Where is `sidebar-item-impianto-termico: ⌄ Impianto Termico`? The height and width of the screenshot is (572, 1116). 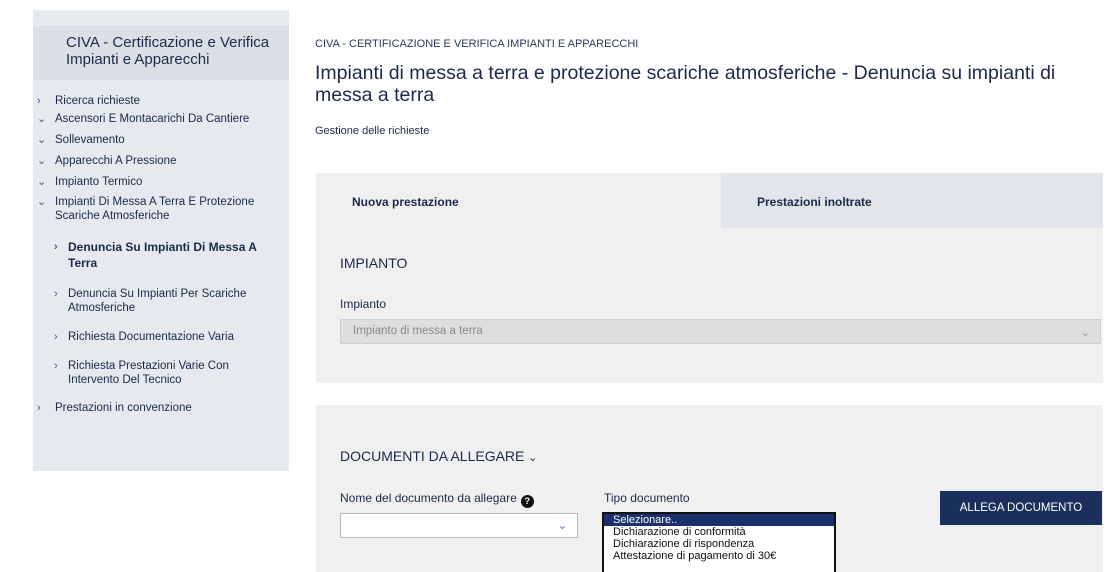
sidebar-item-impianto-termico: ⌄ Impianto Termico is located at coordinates (161, 182).